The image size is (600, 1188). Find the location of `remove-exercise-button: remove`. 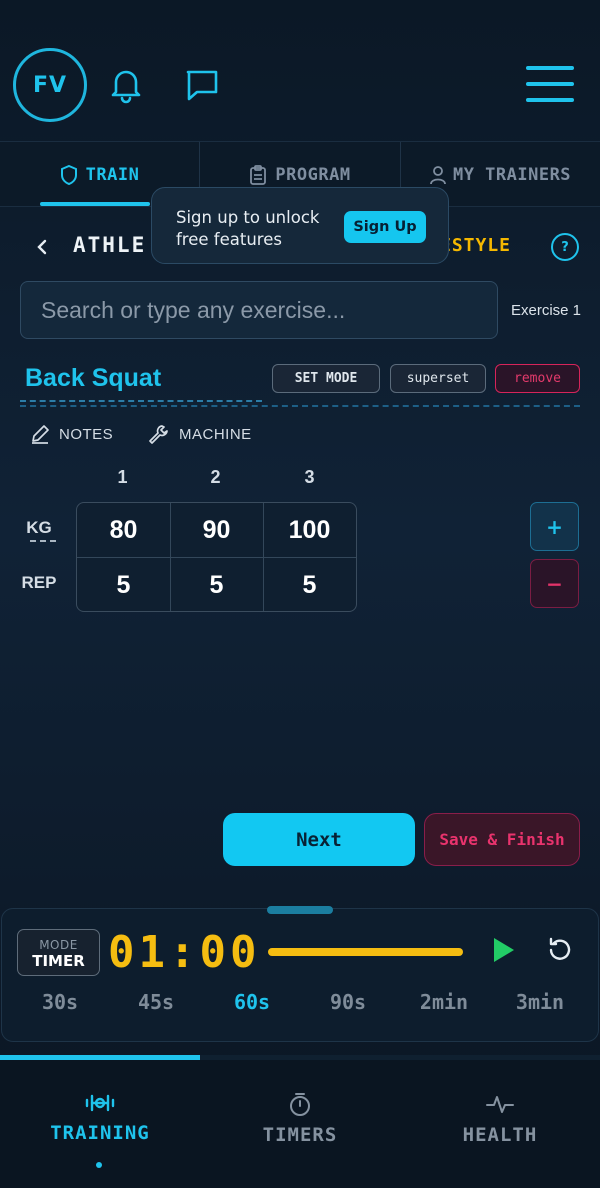

remove-exercise-button: remove is located at coordinates (537, 378).